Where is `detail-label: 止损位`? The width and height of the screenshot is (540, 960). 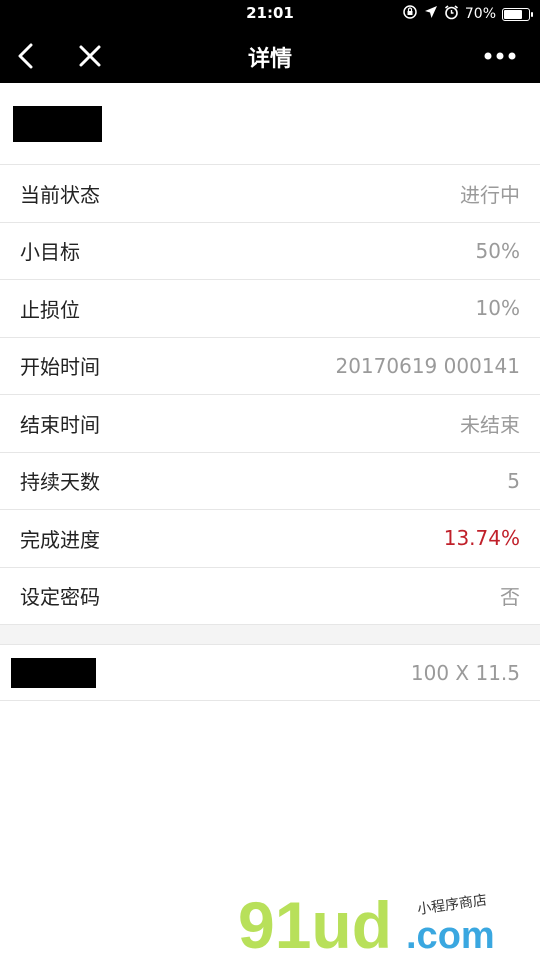
detail-label: 止损位 is located at coordinates (50, 309).